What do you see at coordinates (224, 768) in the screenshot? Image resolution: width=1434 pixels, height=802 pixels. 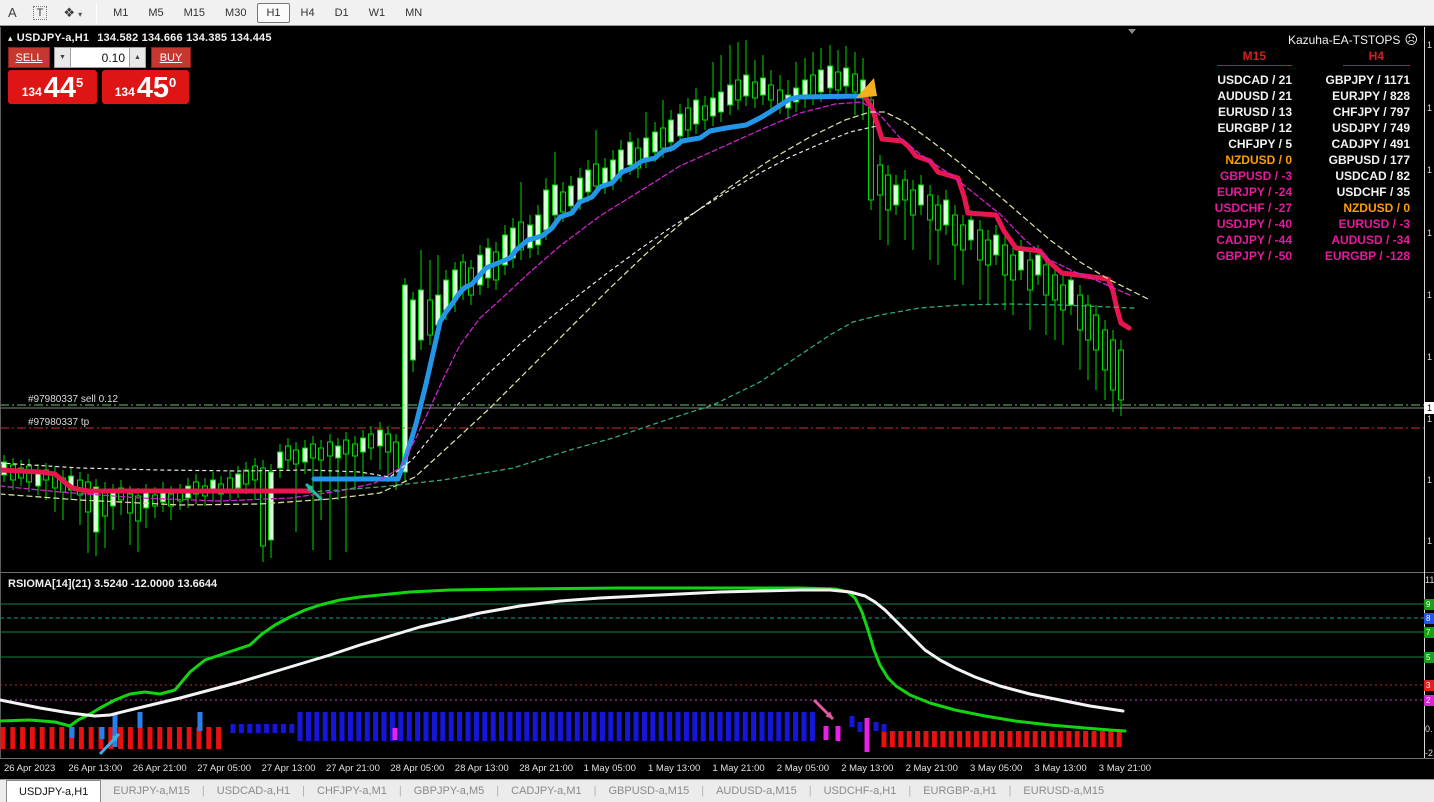 I see `time-axis-label: 27 Apr 05:00` at bounding box center [224, 768].